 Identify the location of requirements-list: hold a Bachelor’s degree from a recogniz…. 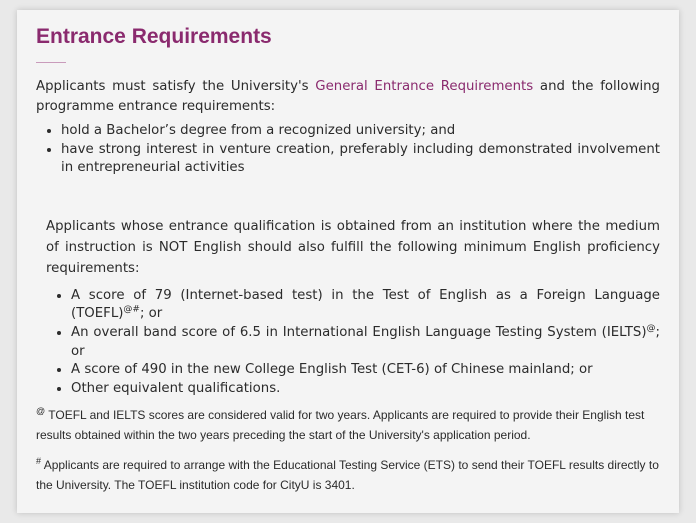
(348, 150).